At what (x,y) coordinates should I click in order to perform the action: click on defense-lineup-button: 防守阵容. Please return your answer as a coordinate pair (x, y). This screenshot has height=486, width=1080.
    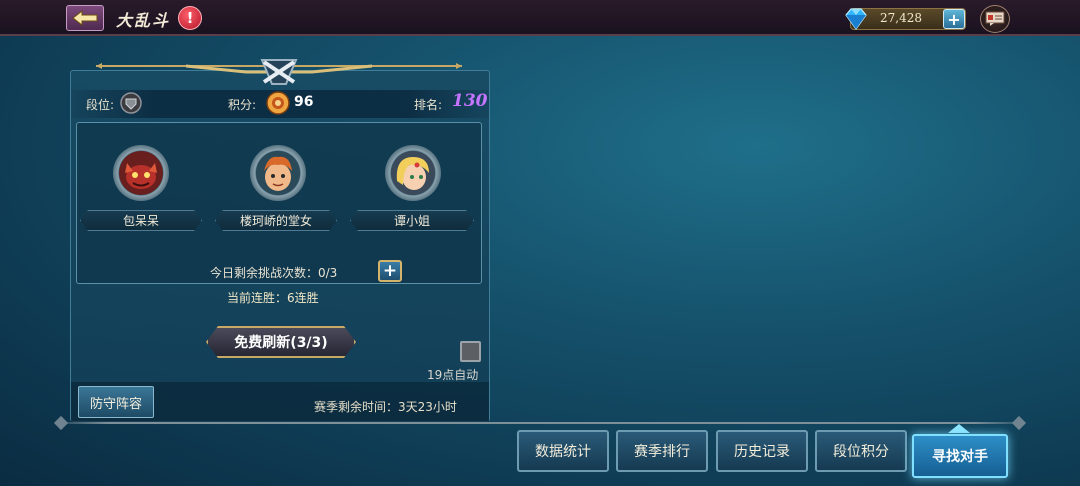
    Looking at the image, I should click on (116, 402).